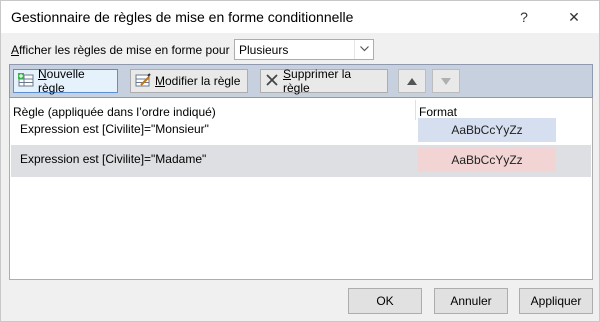 The width and height of the screenshot is (600, 322). I want to click on help-button: ?, so click(524, 17).